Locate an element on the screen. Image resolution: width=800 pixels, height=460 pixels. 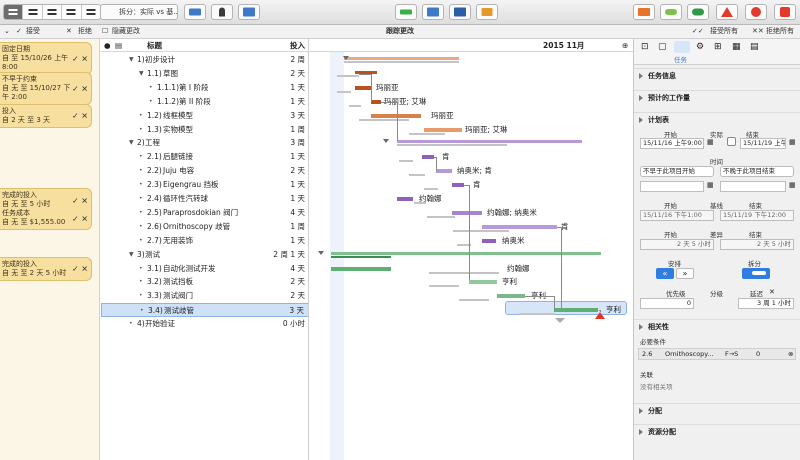
catch-up-icon is located at coordinates (406, 12).